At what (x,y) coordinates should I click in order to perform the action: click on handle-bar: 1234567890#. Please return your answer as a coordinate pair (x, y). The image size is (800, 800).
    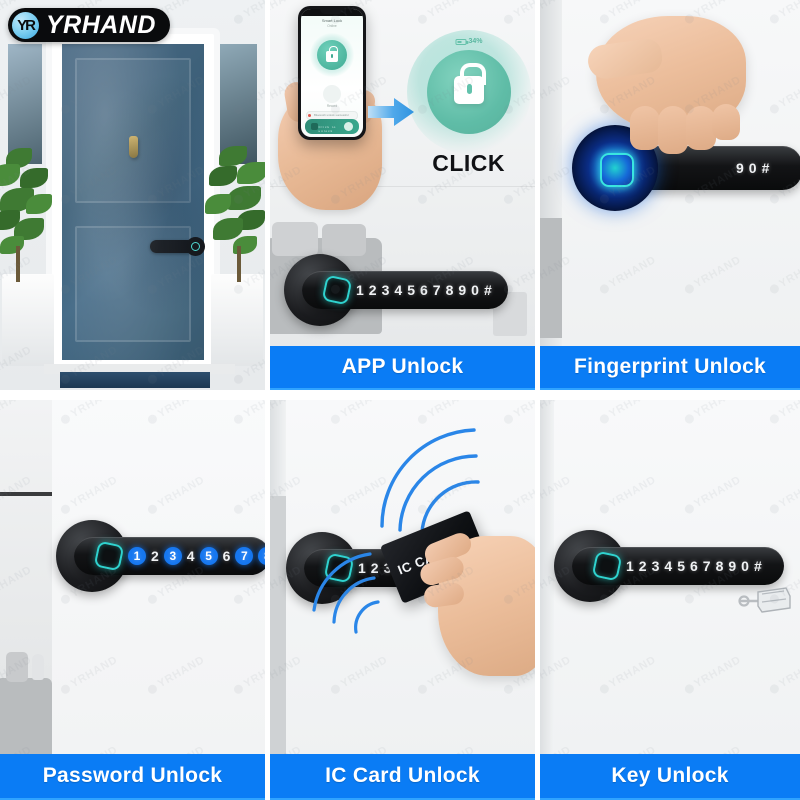
    Looking at the image, I should click on (169, 556).